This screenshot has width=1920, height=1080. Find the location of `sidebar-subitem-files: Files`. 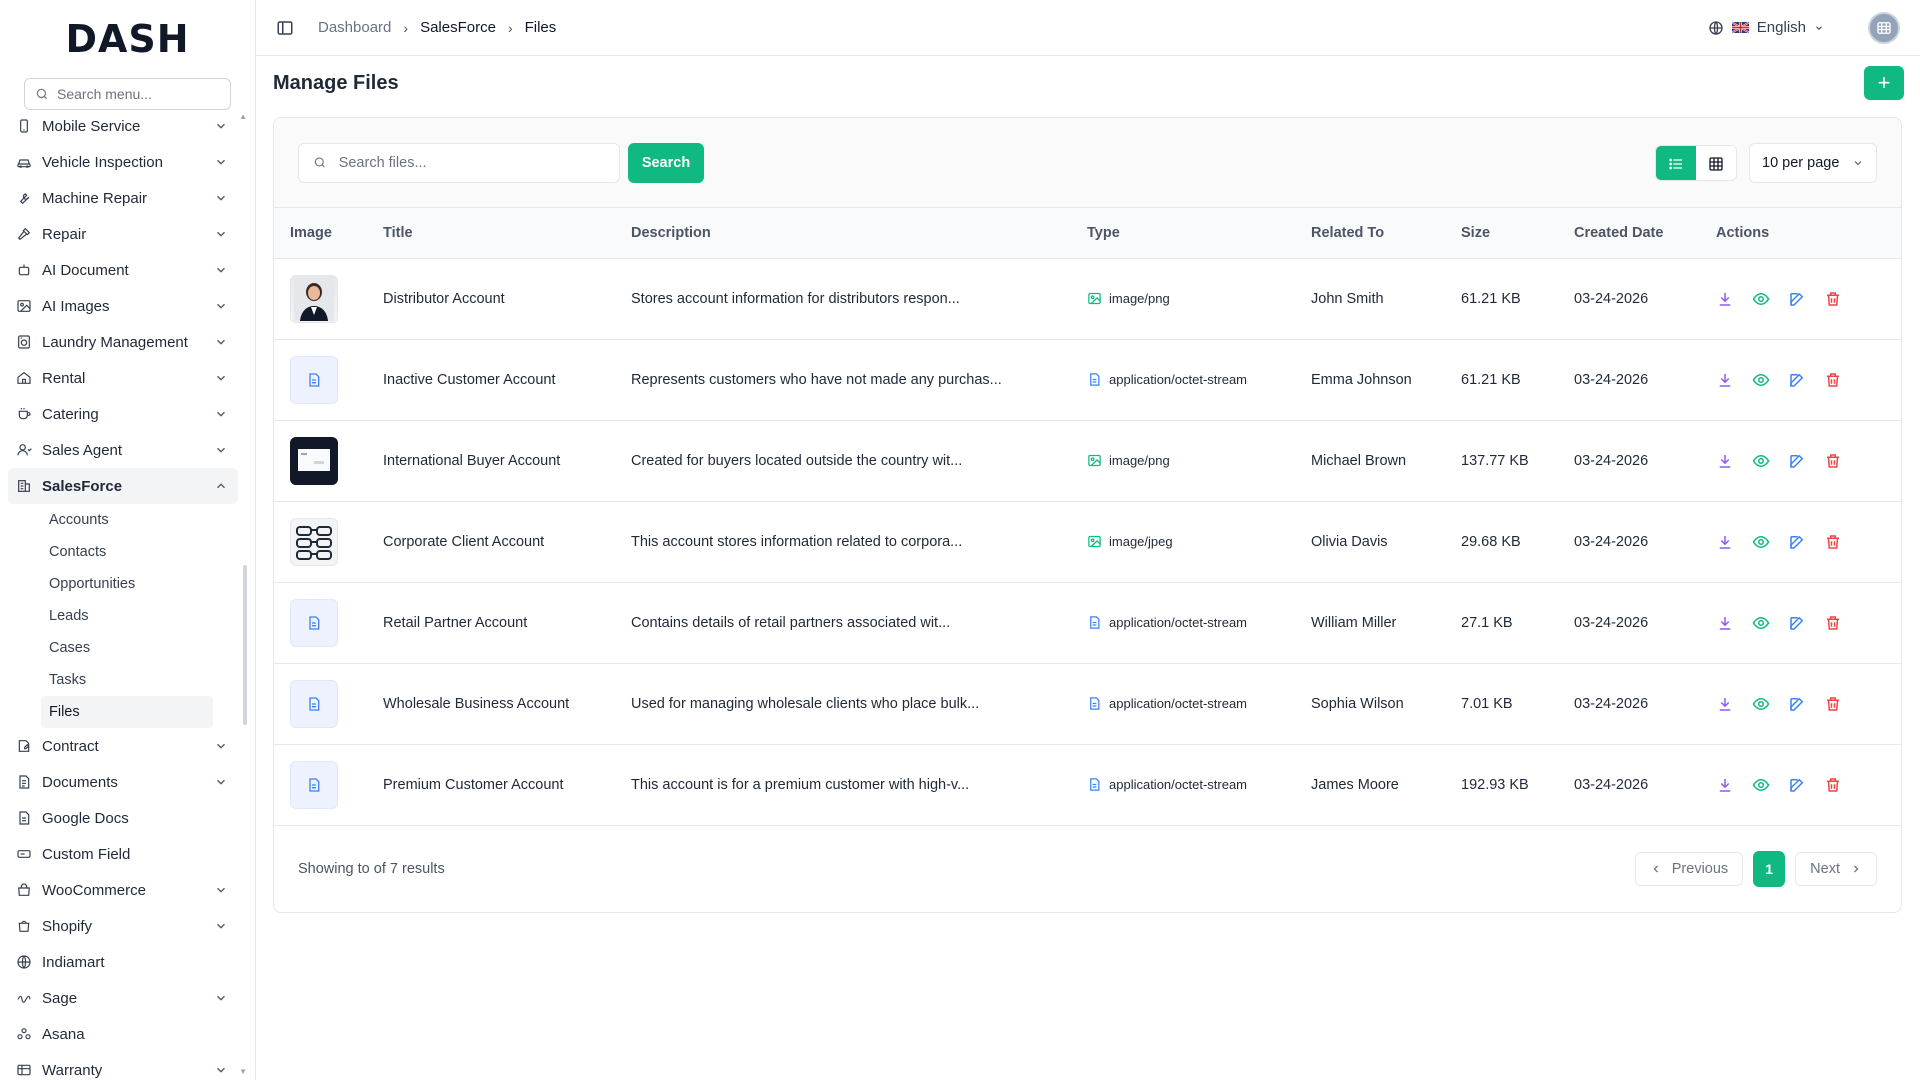

sidebar-subitem-files: Files is located at coordinates (127, 712).